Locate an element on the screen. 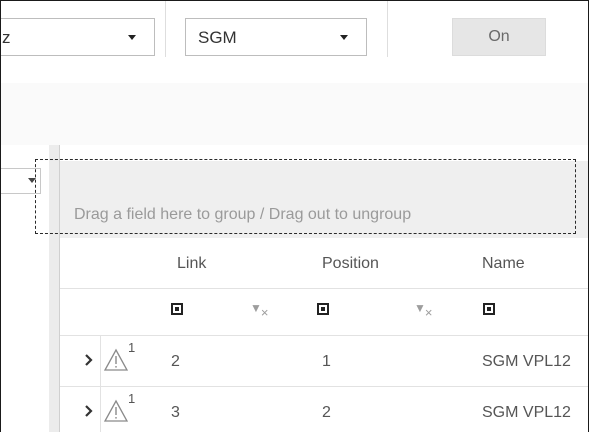  second-dropdown: SGM is located at coordinates (276, 37).